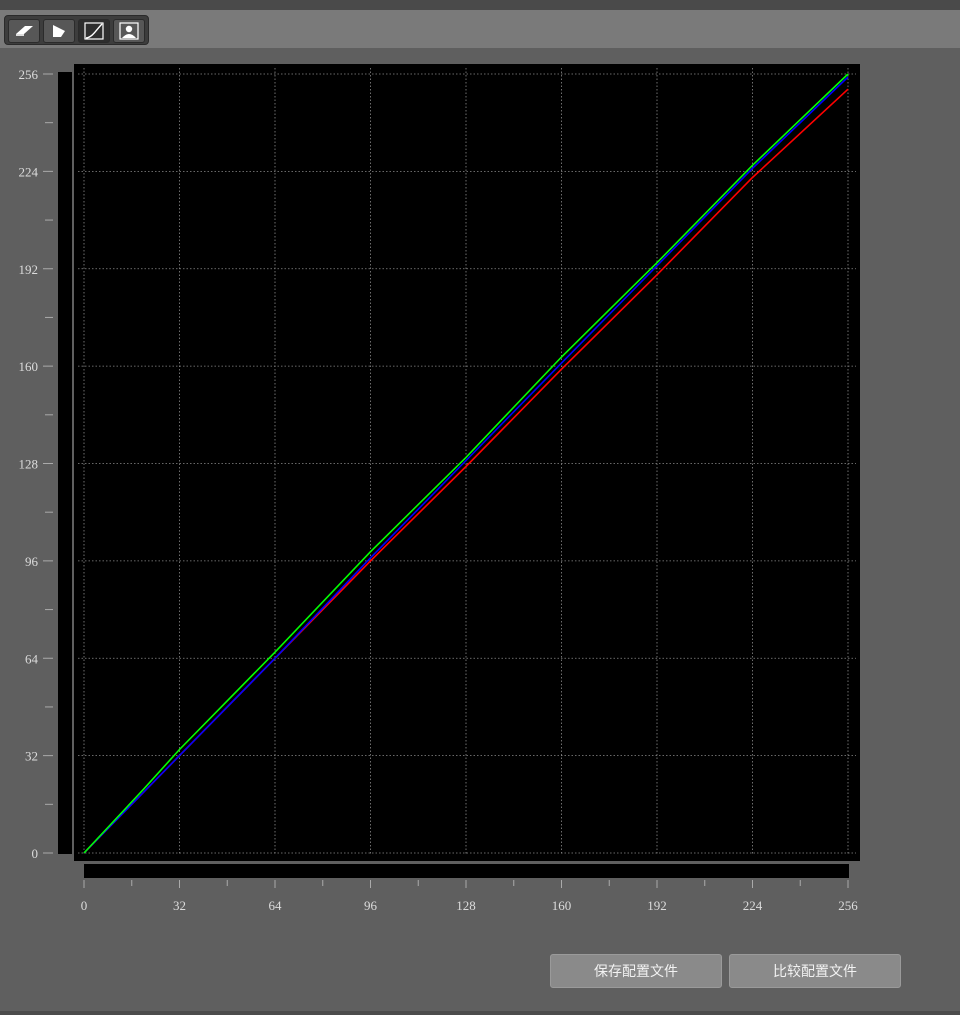  Describe the element at coordinates (815, 971) in the screenshot. I see `compare-profile-button: 比较配置文件` at that location.